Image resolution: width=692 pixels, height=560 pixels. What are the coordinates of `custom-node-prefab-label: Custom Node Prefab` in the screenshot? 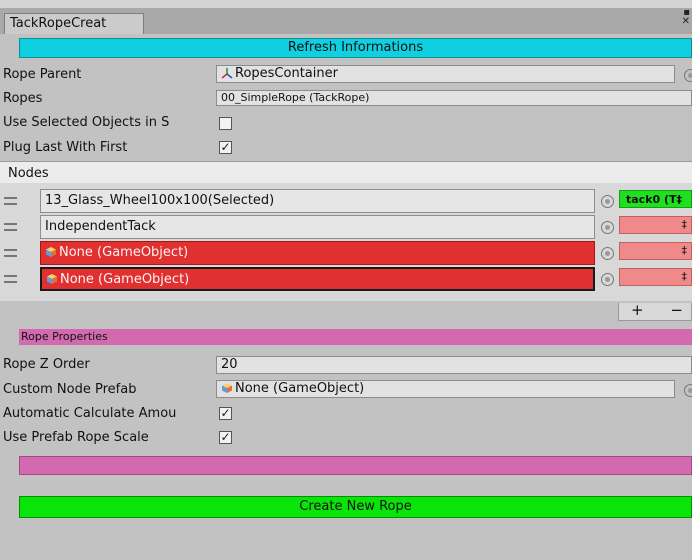 It's located at (70, 389).